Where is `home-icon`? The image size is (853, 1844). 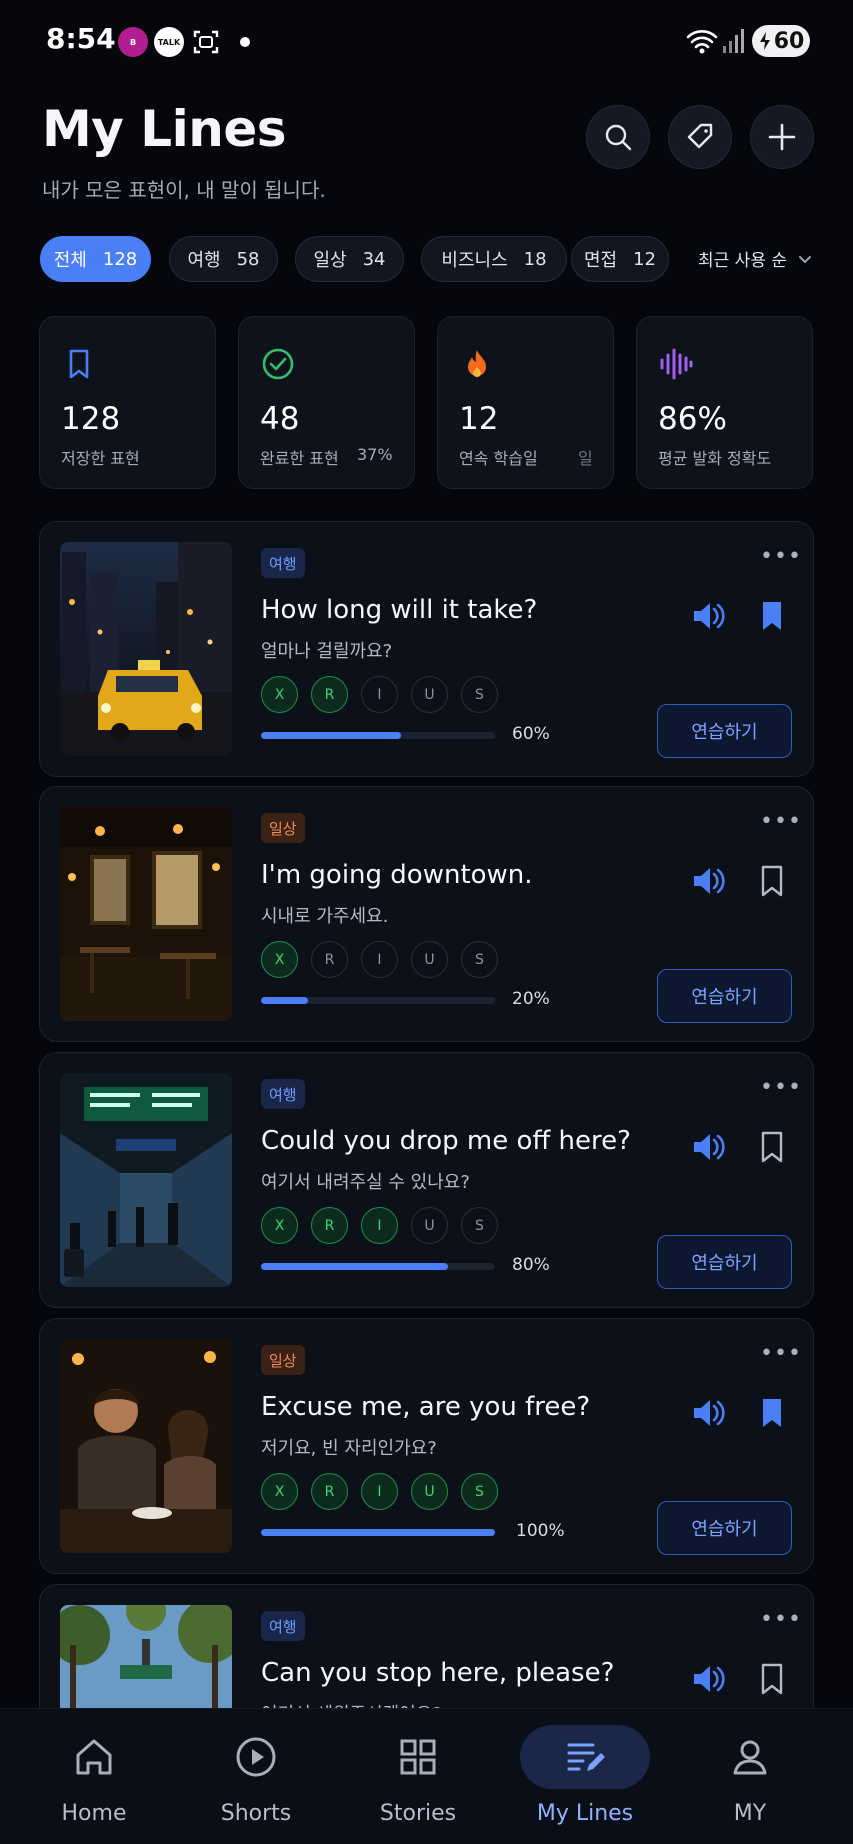 home-icon is located at coordinates (94, 1757).